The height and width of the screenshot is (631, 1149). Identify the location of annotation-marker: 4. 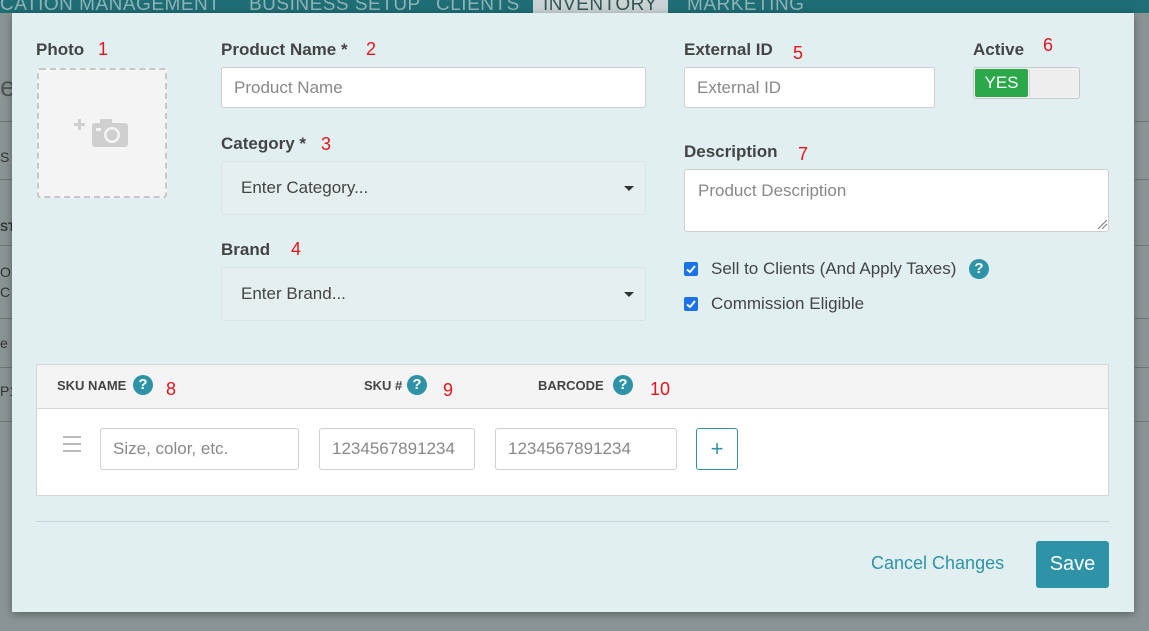
(296, 249).